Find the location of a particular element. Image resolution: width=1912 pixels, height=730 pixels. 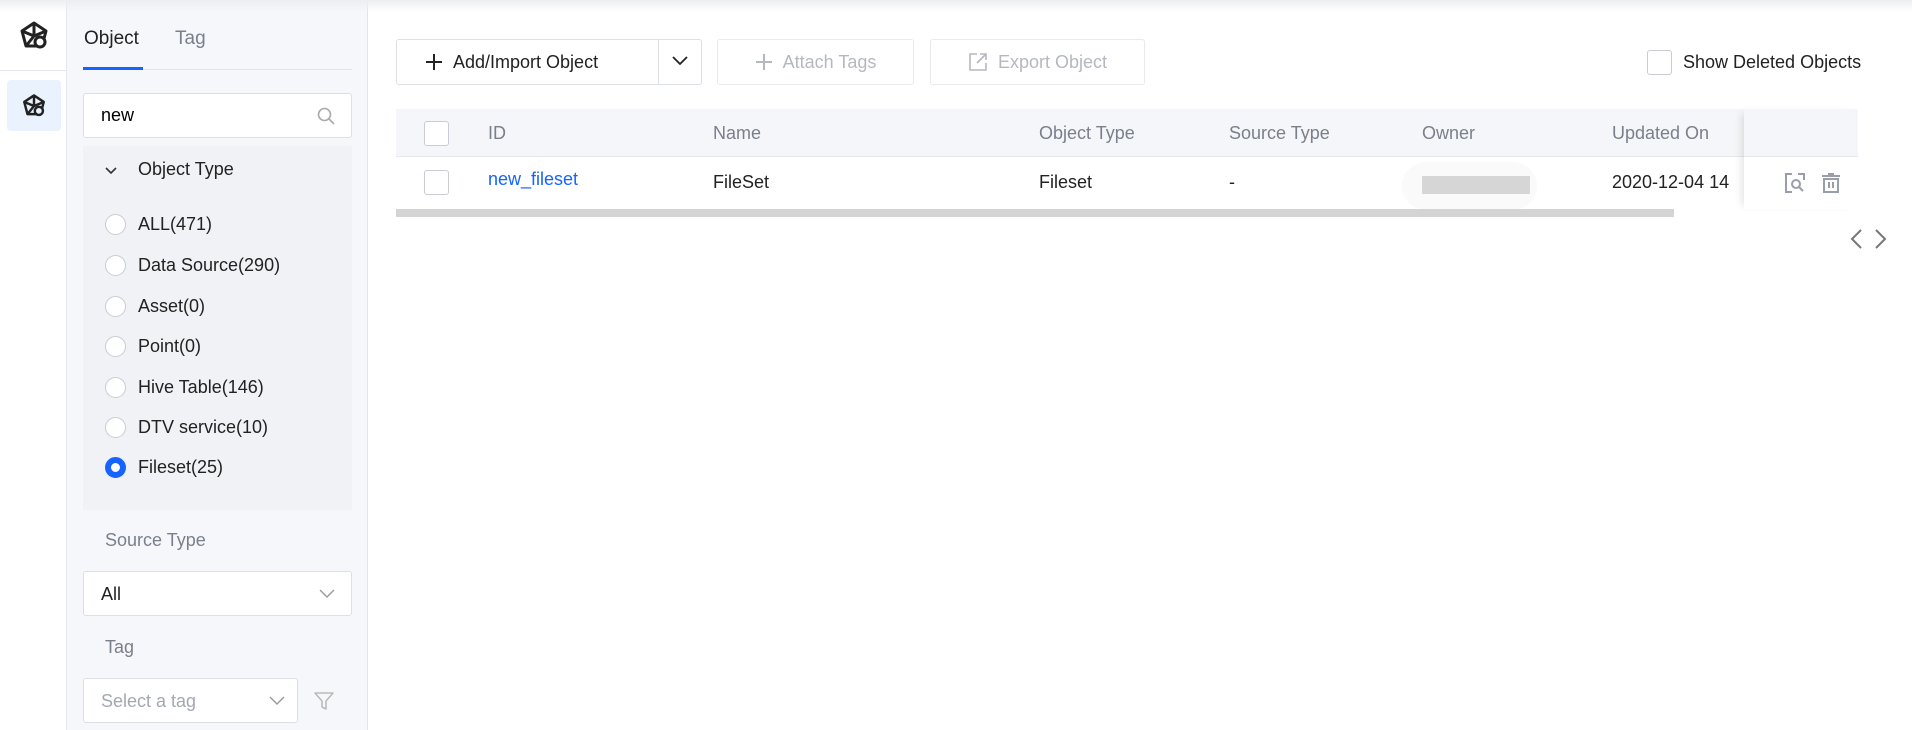

tag-select: Select a tag is located at coordinates (190, 700).